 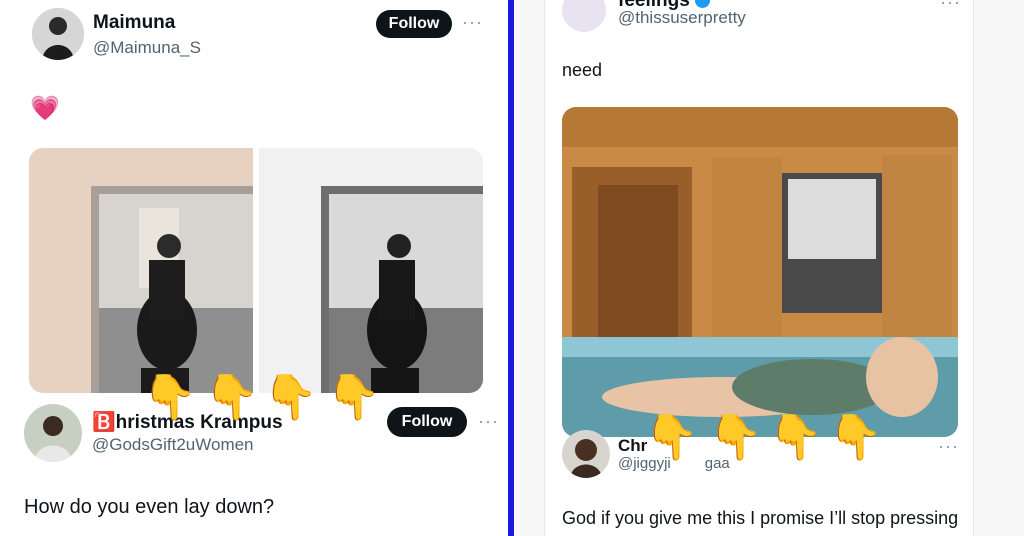 What do you see at coordinates (147, 48) in the screenshot?
I see `author-handle: @Maimuna_S` at bounding box center [147, 48].